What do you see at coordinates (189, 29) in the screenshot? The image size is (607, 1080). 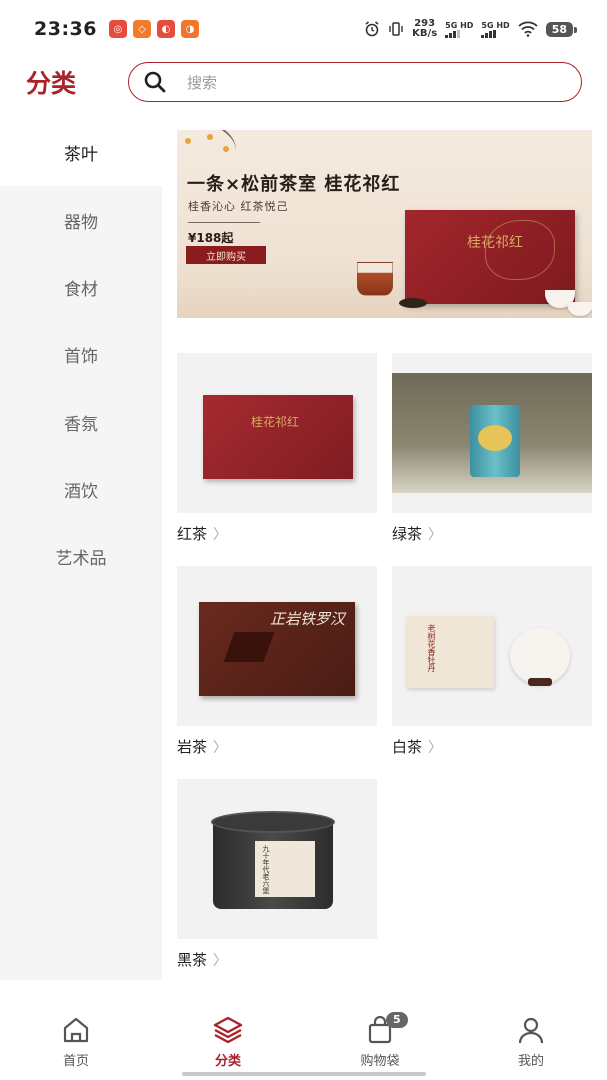 I see `app-notification-icon: ◑` at bounding box center [189, 29].